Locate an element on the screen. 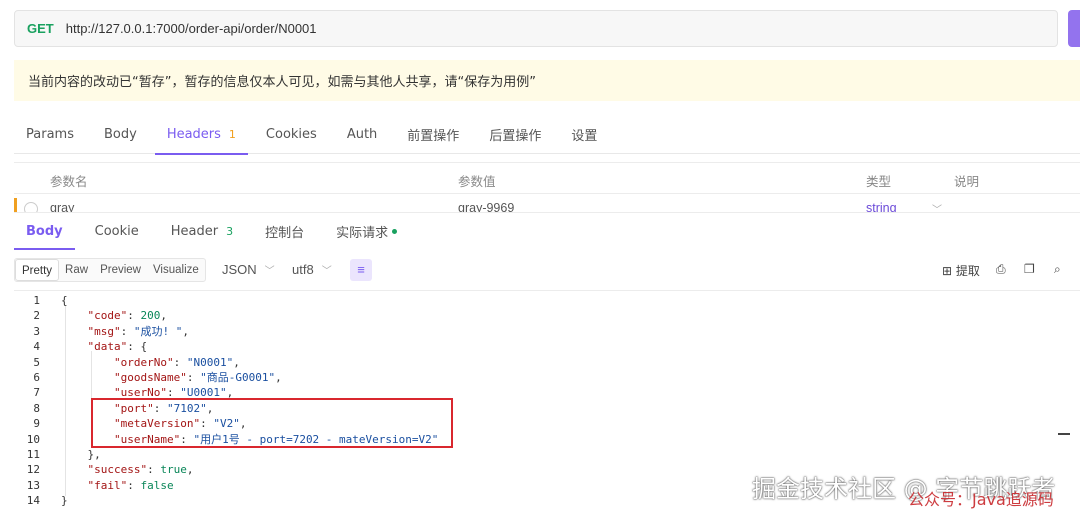 The width and height of the screenshot is (1080, 516). res-tab-actual-request: 实际请求 is located at coordinates (366, 231).